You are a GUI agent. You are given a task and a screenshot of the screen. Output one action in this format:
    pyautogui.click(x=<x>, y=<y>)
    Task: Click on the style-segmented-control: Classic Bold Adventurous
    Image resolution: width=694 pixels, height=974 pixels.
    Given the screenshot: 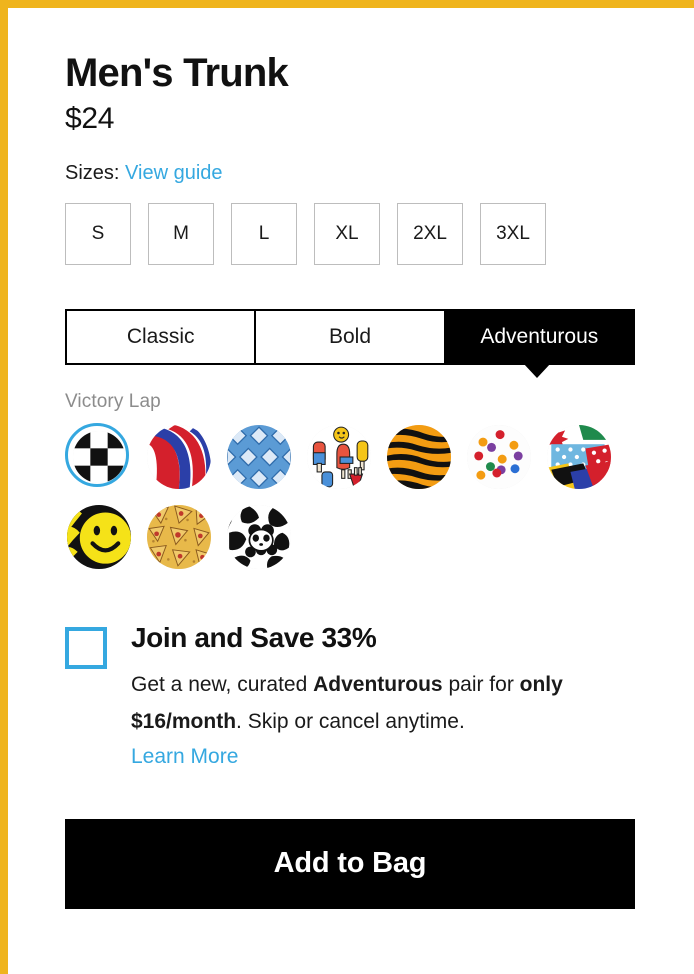 What is the action you would take?
    pyautogui.click(x=350, y=337)
    